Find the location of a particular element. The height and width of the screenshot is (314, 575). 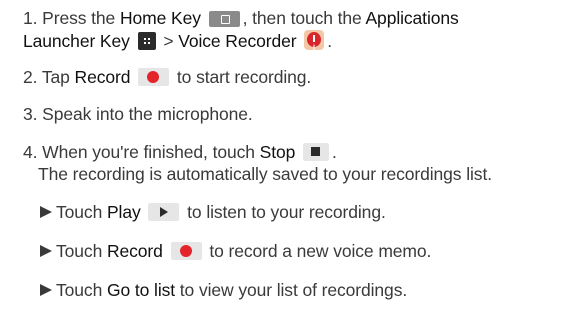

step-text: Speak into the microphone. is located at coordinates (147, 114).